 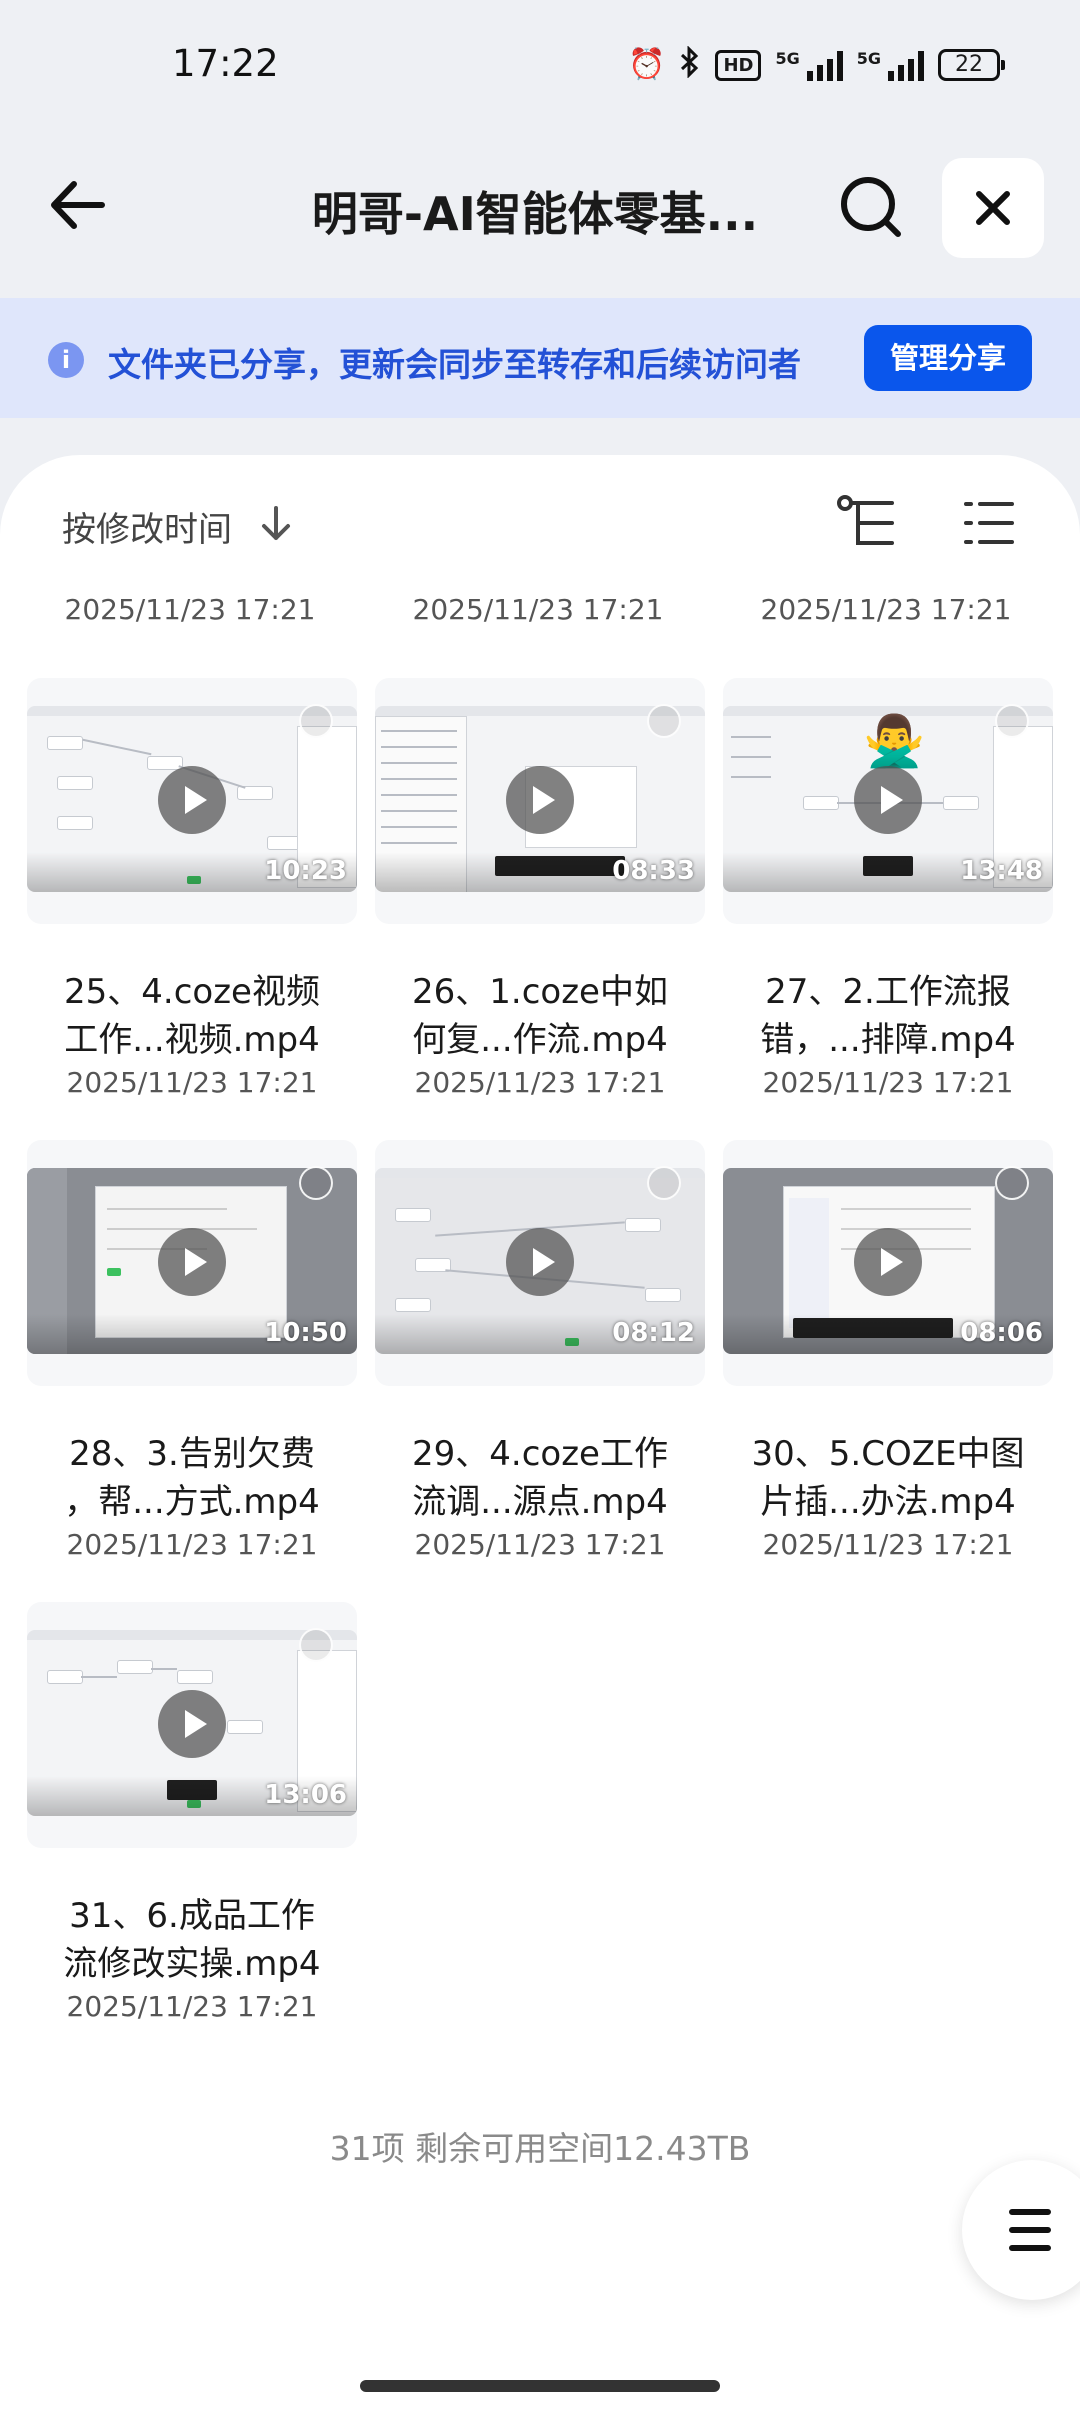 I want to click on video-duration: 08:06, so click(x=1001, y=1333).